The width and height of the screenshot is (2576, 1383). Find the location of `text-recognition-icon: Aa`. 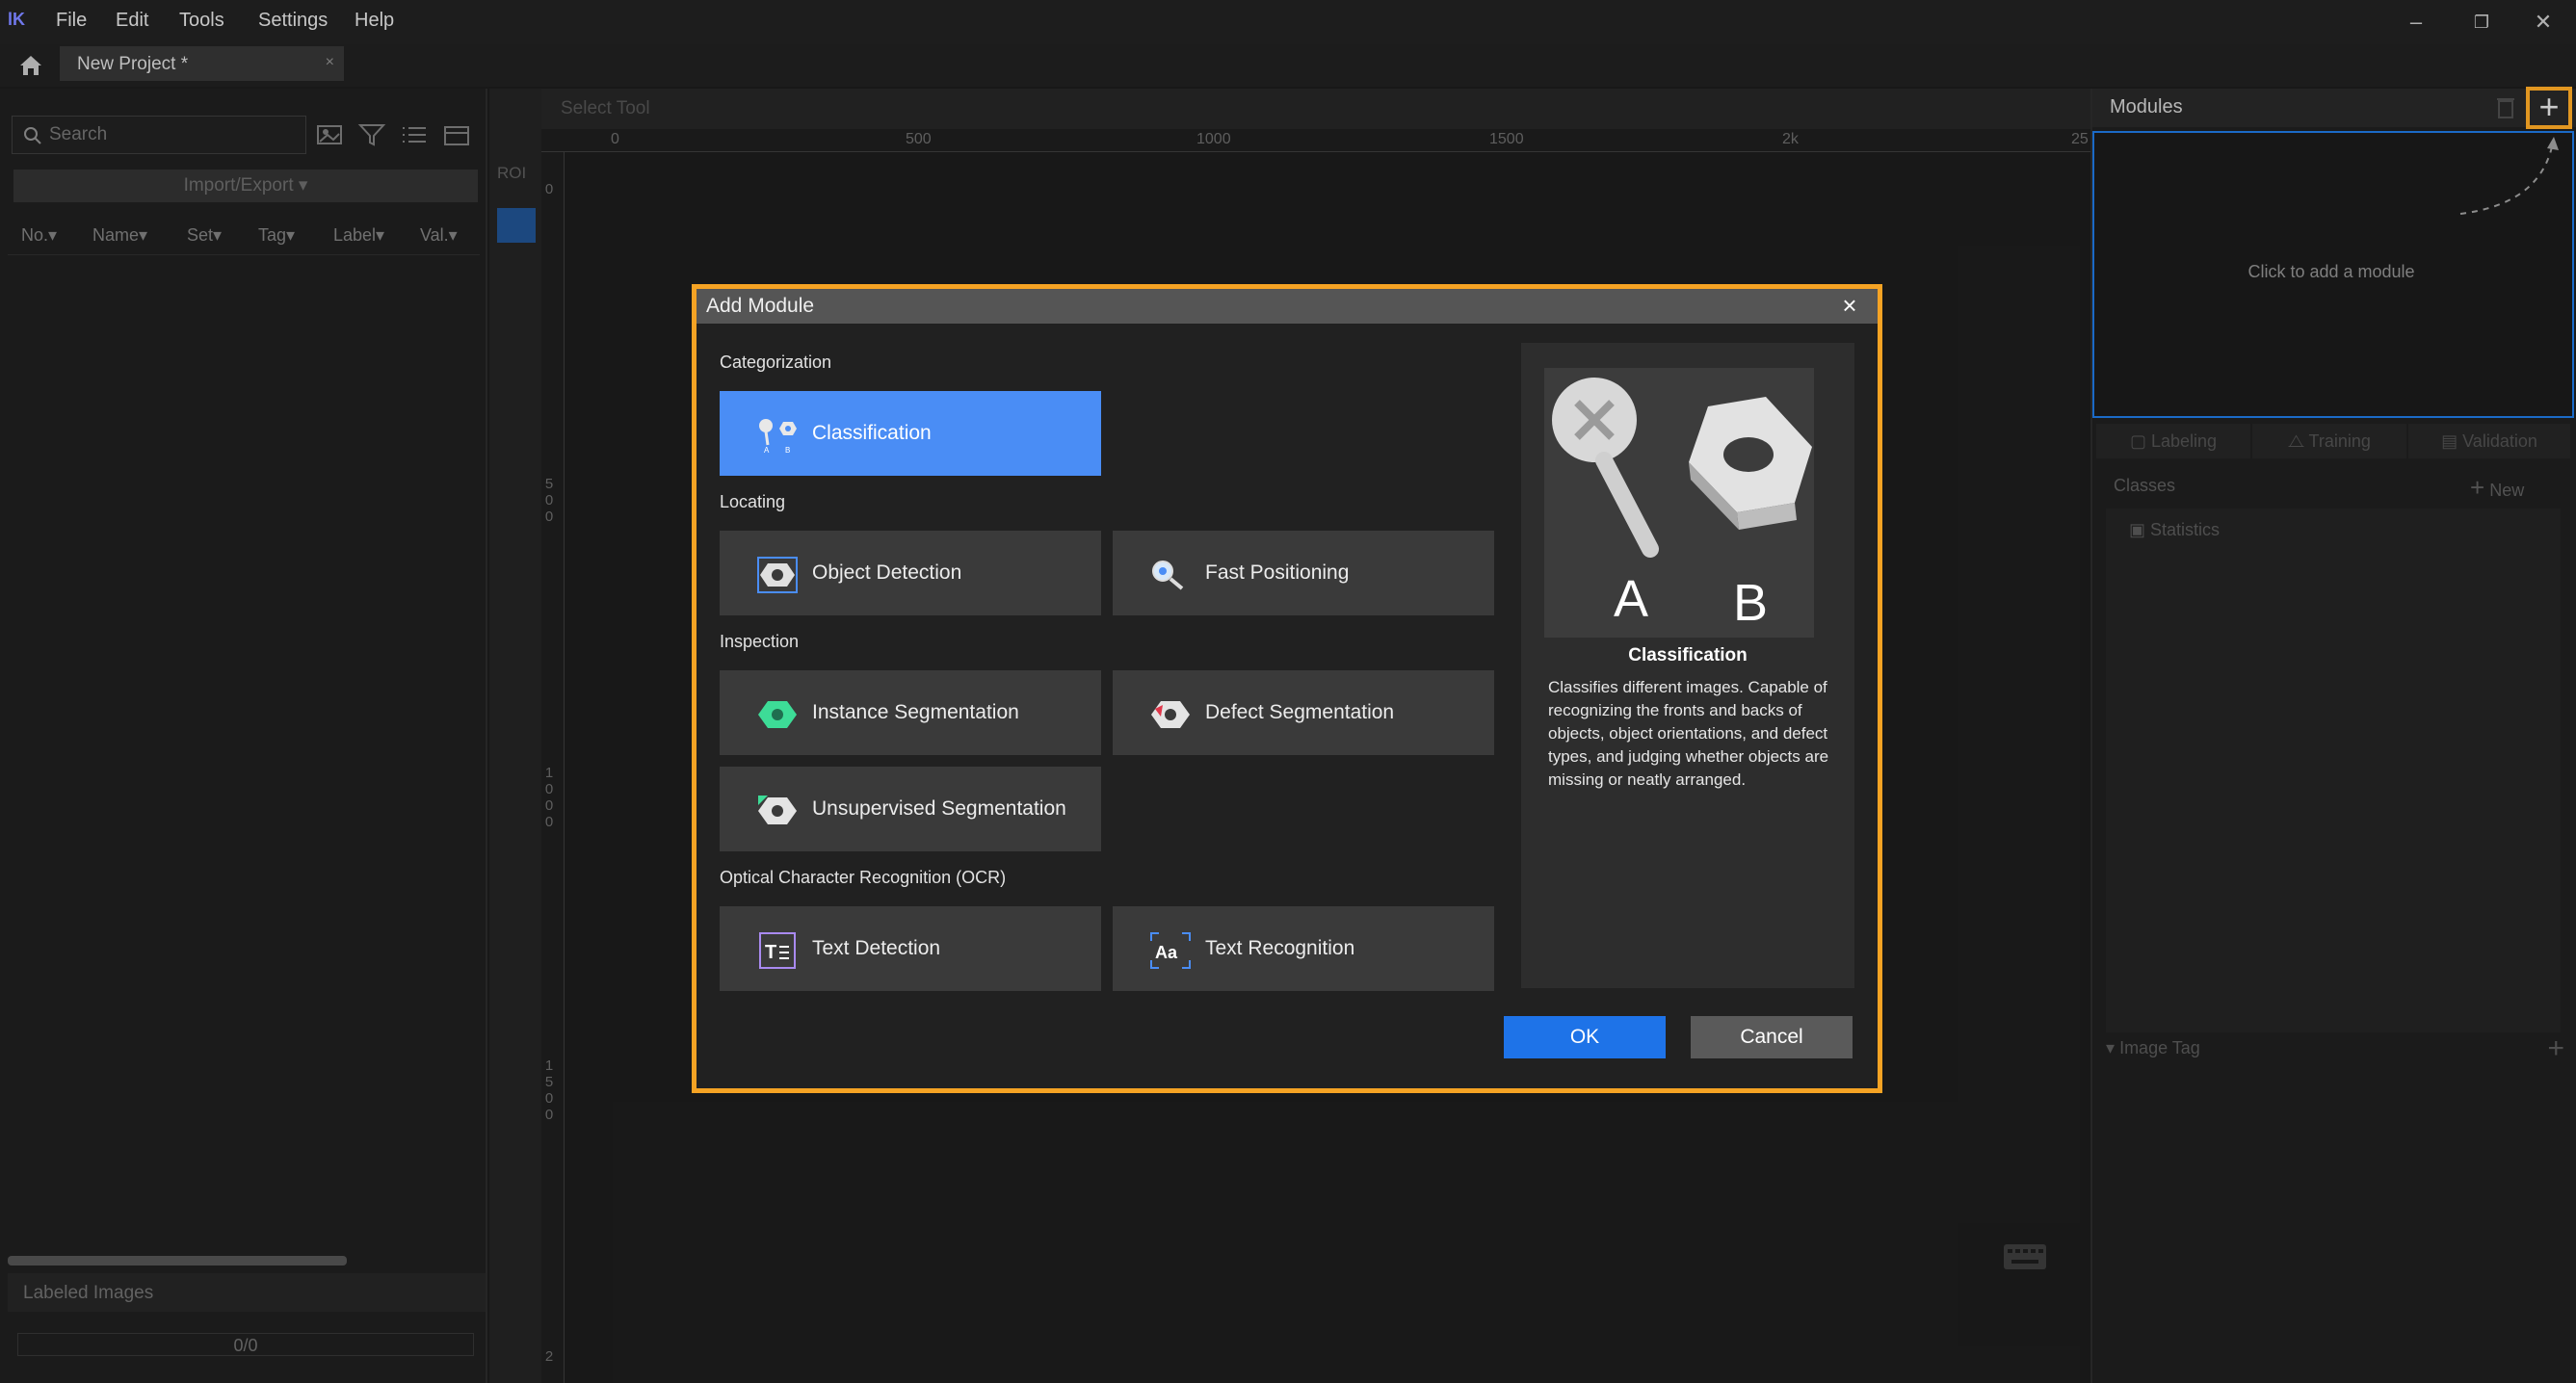

text-recognition-icon: Aa is located at coordinates (1171, 951).